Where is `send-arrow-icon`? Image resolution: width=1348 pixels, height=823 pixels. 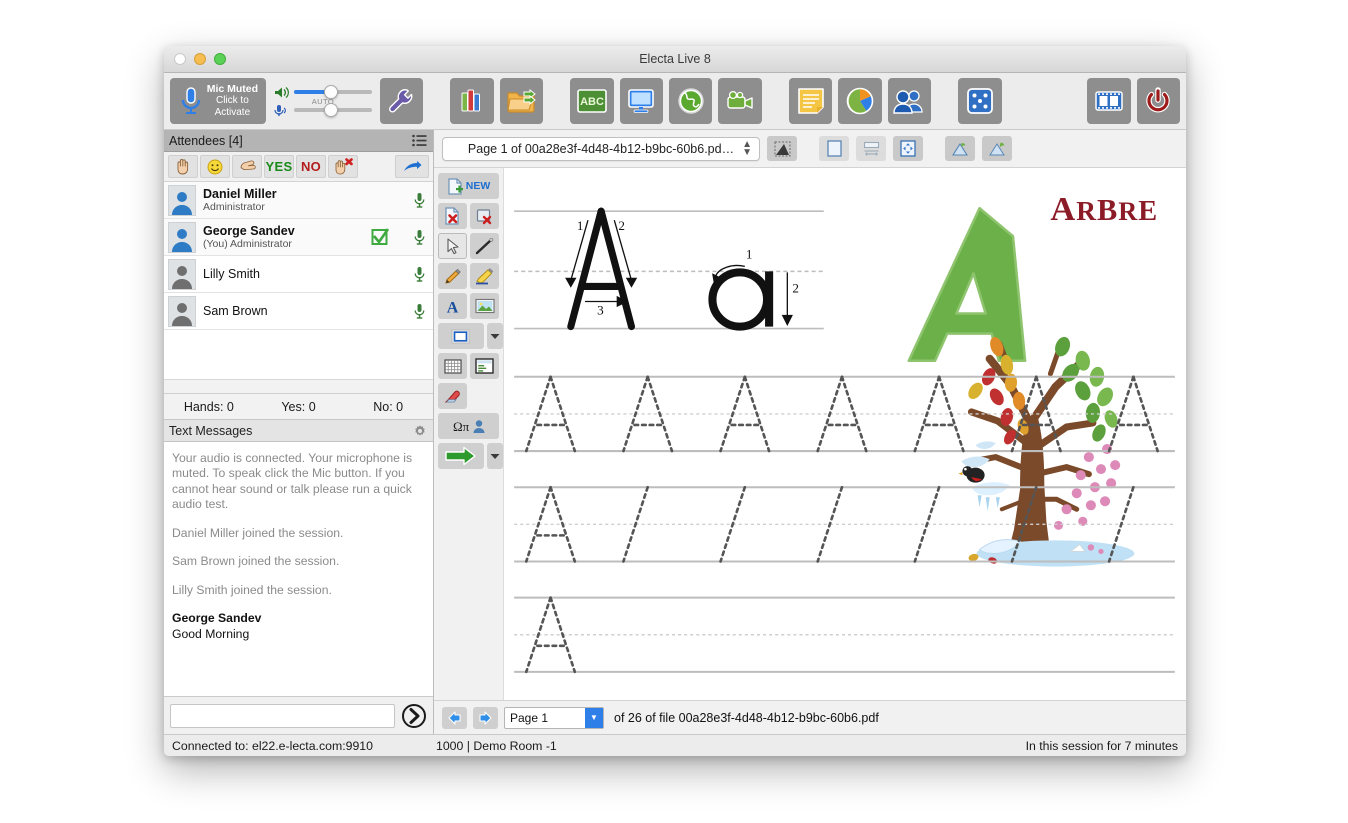
send-arrow-icon is located at coordinates (414, 716).